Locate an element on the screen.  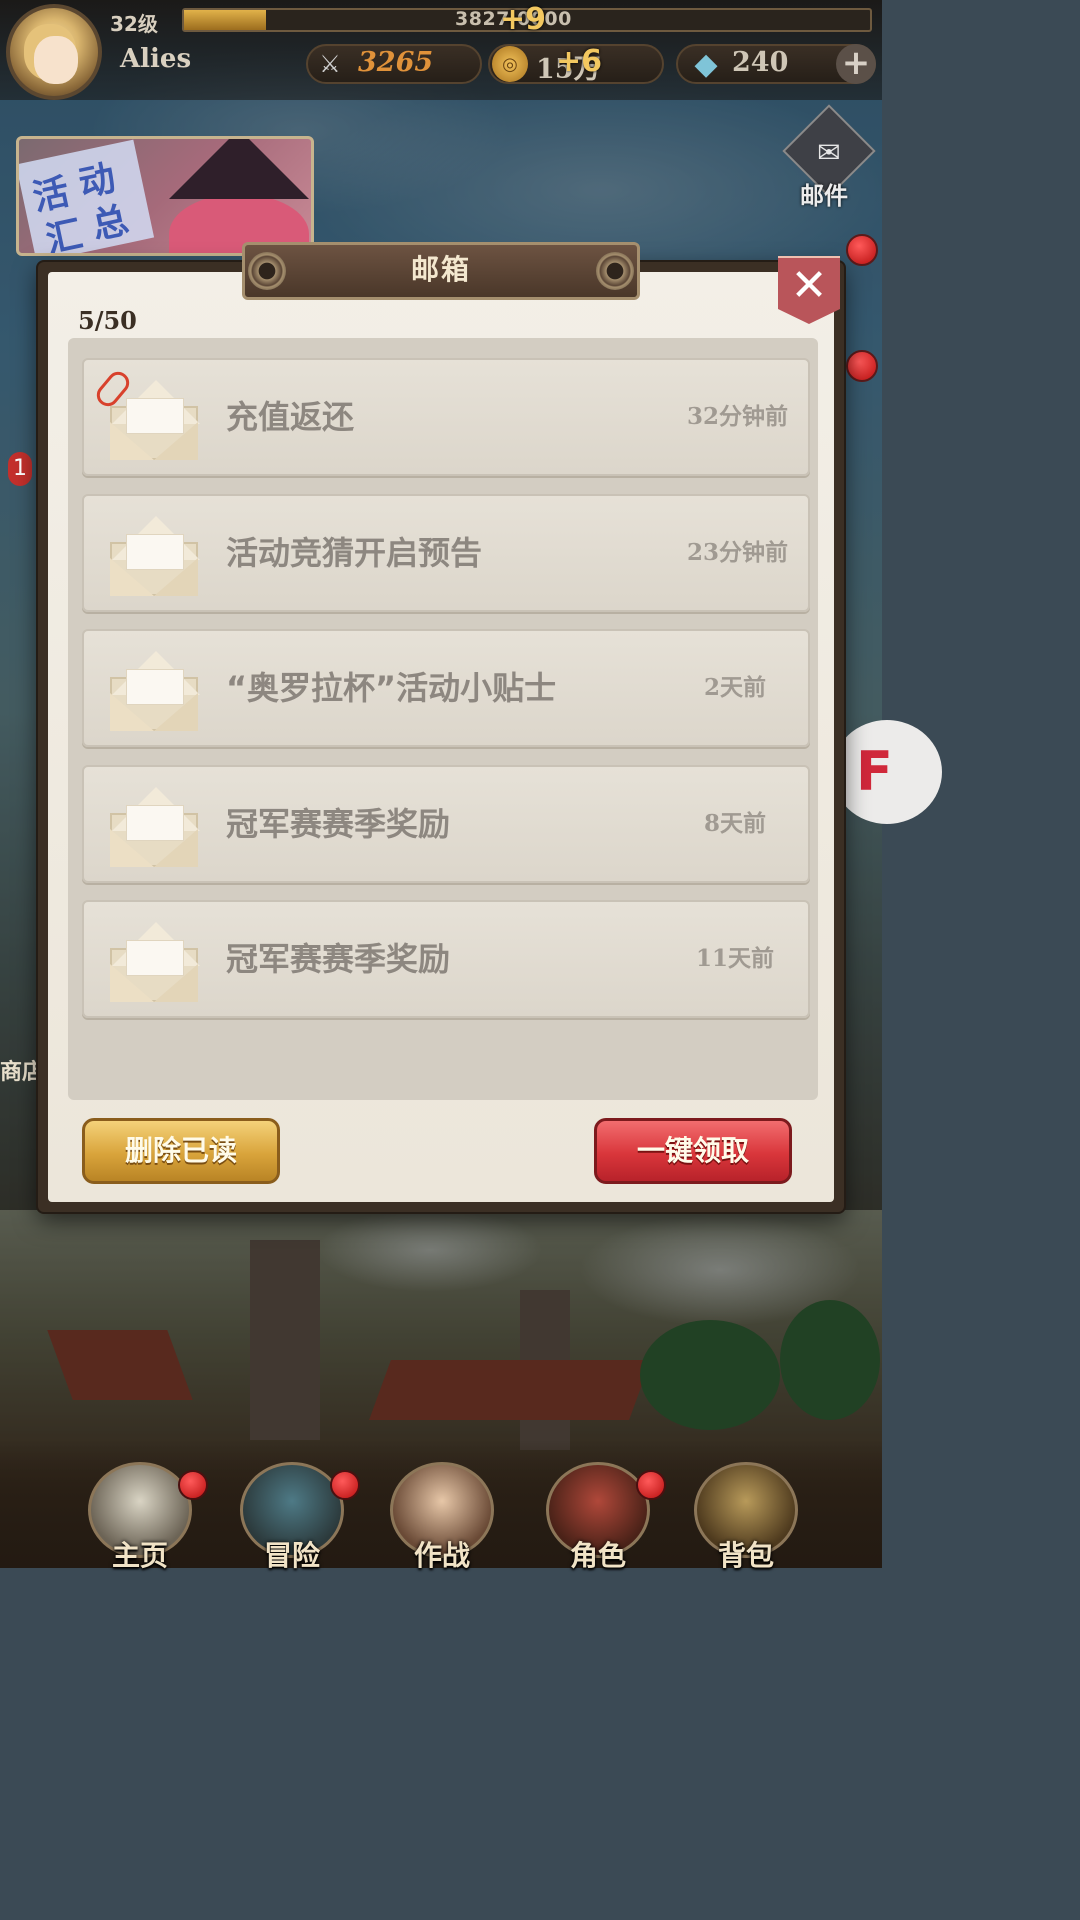
nav-battle: 作战 is located at coordinates (442, 1510).